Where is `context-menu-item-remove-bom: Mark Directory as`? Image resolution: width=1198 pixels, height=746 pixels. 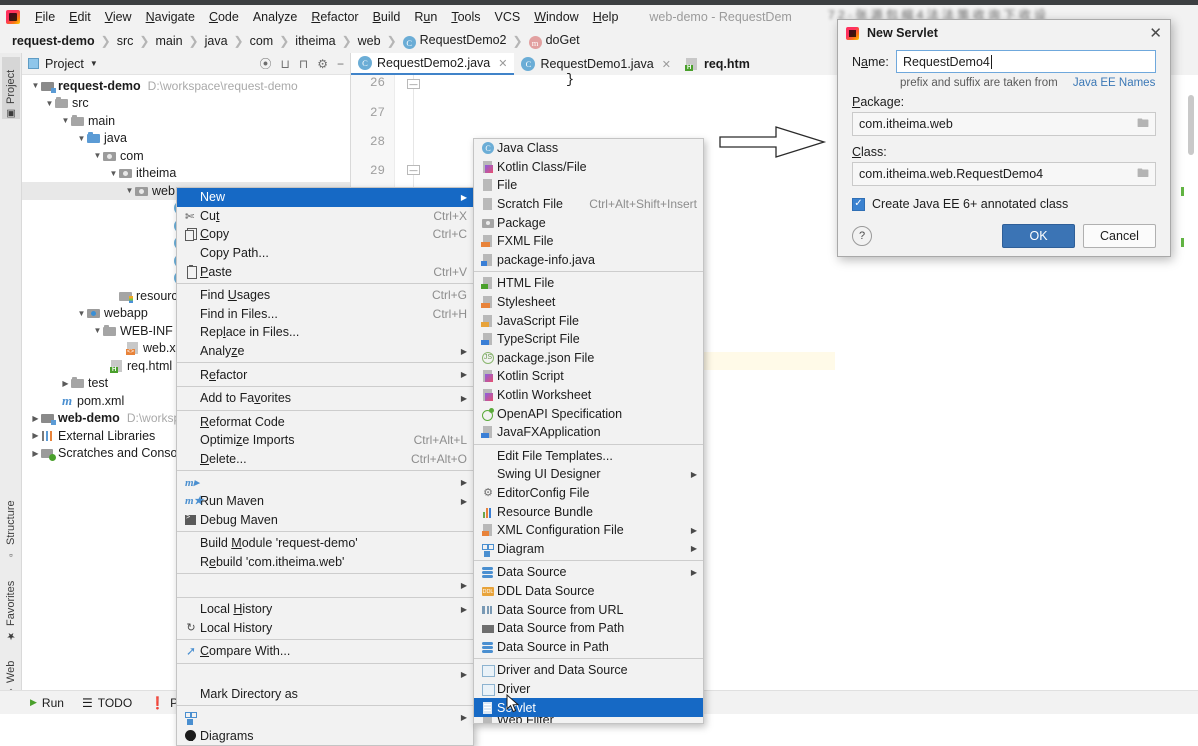
context-menu-item-remove-bom: Mark Directory as is located at coordinates (325, 693).